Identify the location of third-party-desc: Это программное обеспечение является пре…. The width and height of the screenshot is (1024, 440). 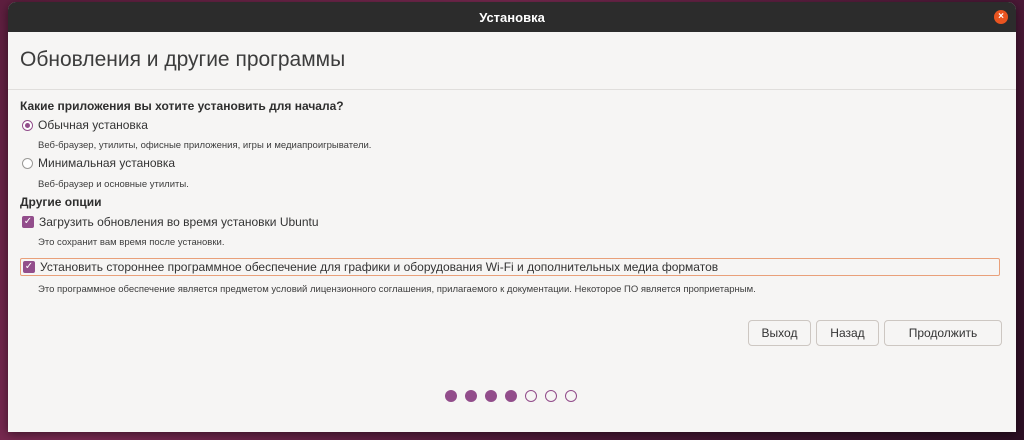
(397, 289).